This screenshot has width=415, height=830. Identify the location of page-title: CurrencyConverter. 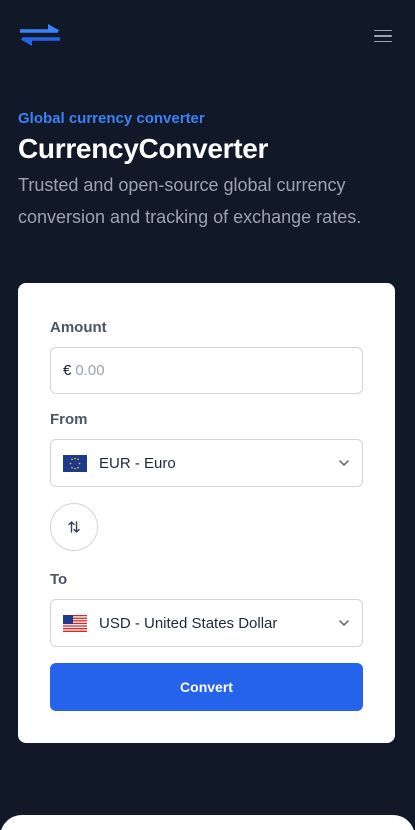
(143, 148).